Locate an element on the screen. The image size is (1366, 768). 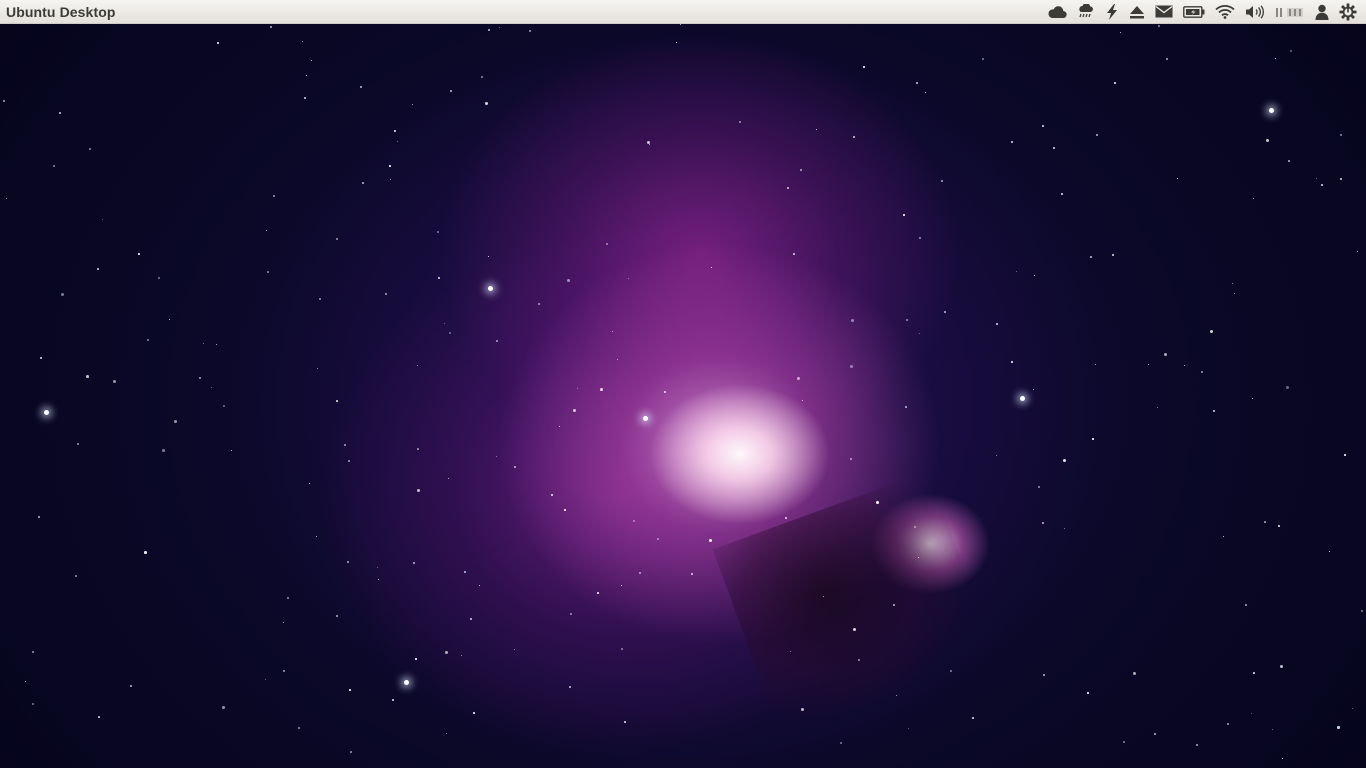
mail-icon is located at coordinates (1164, 12).